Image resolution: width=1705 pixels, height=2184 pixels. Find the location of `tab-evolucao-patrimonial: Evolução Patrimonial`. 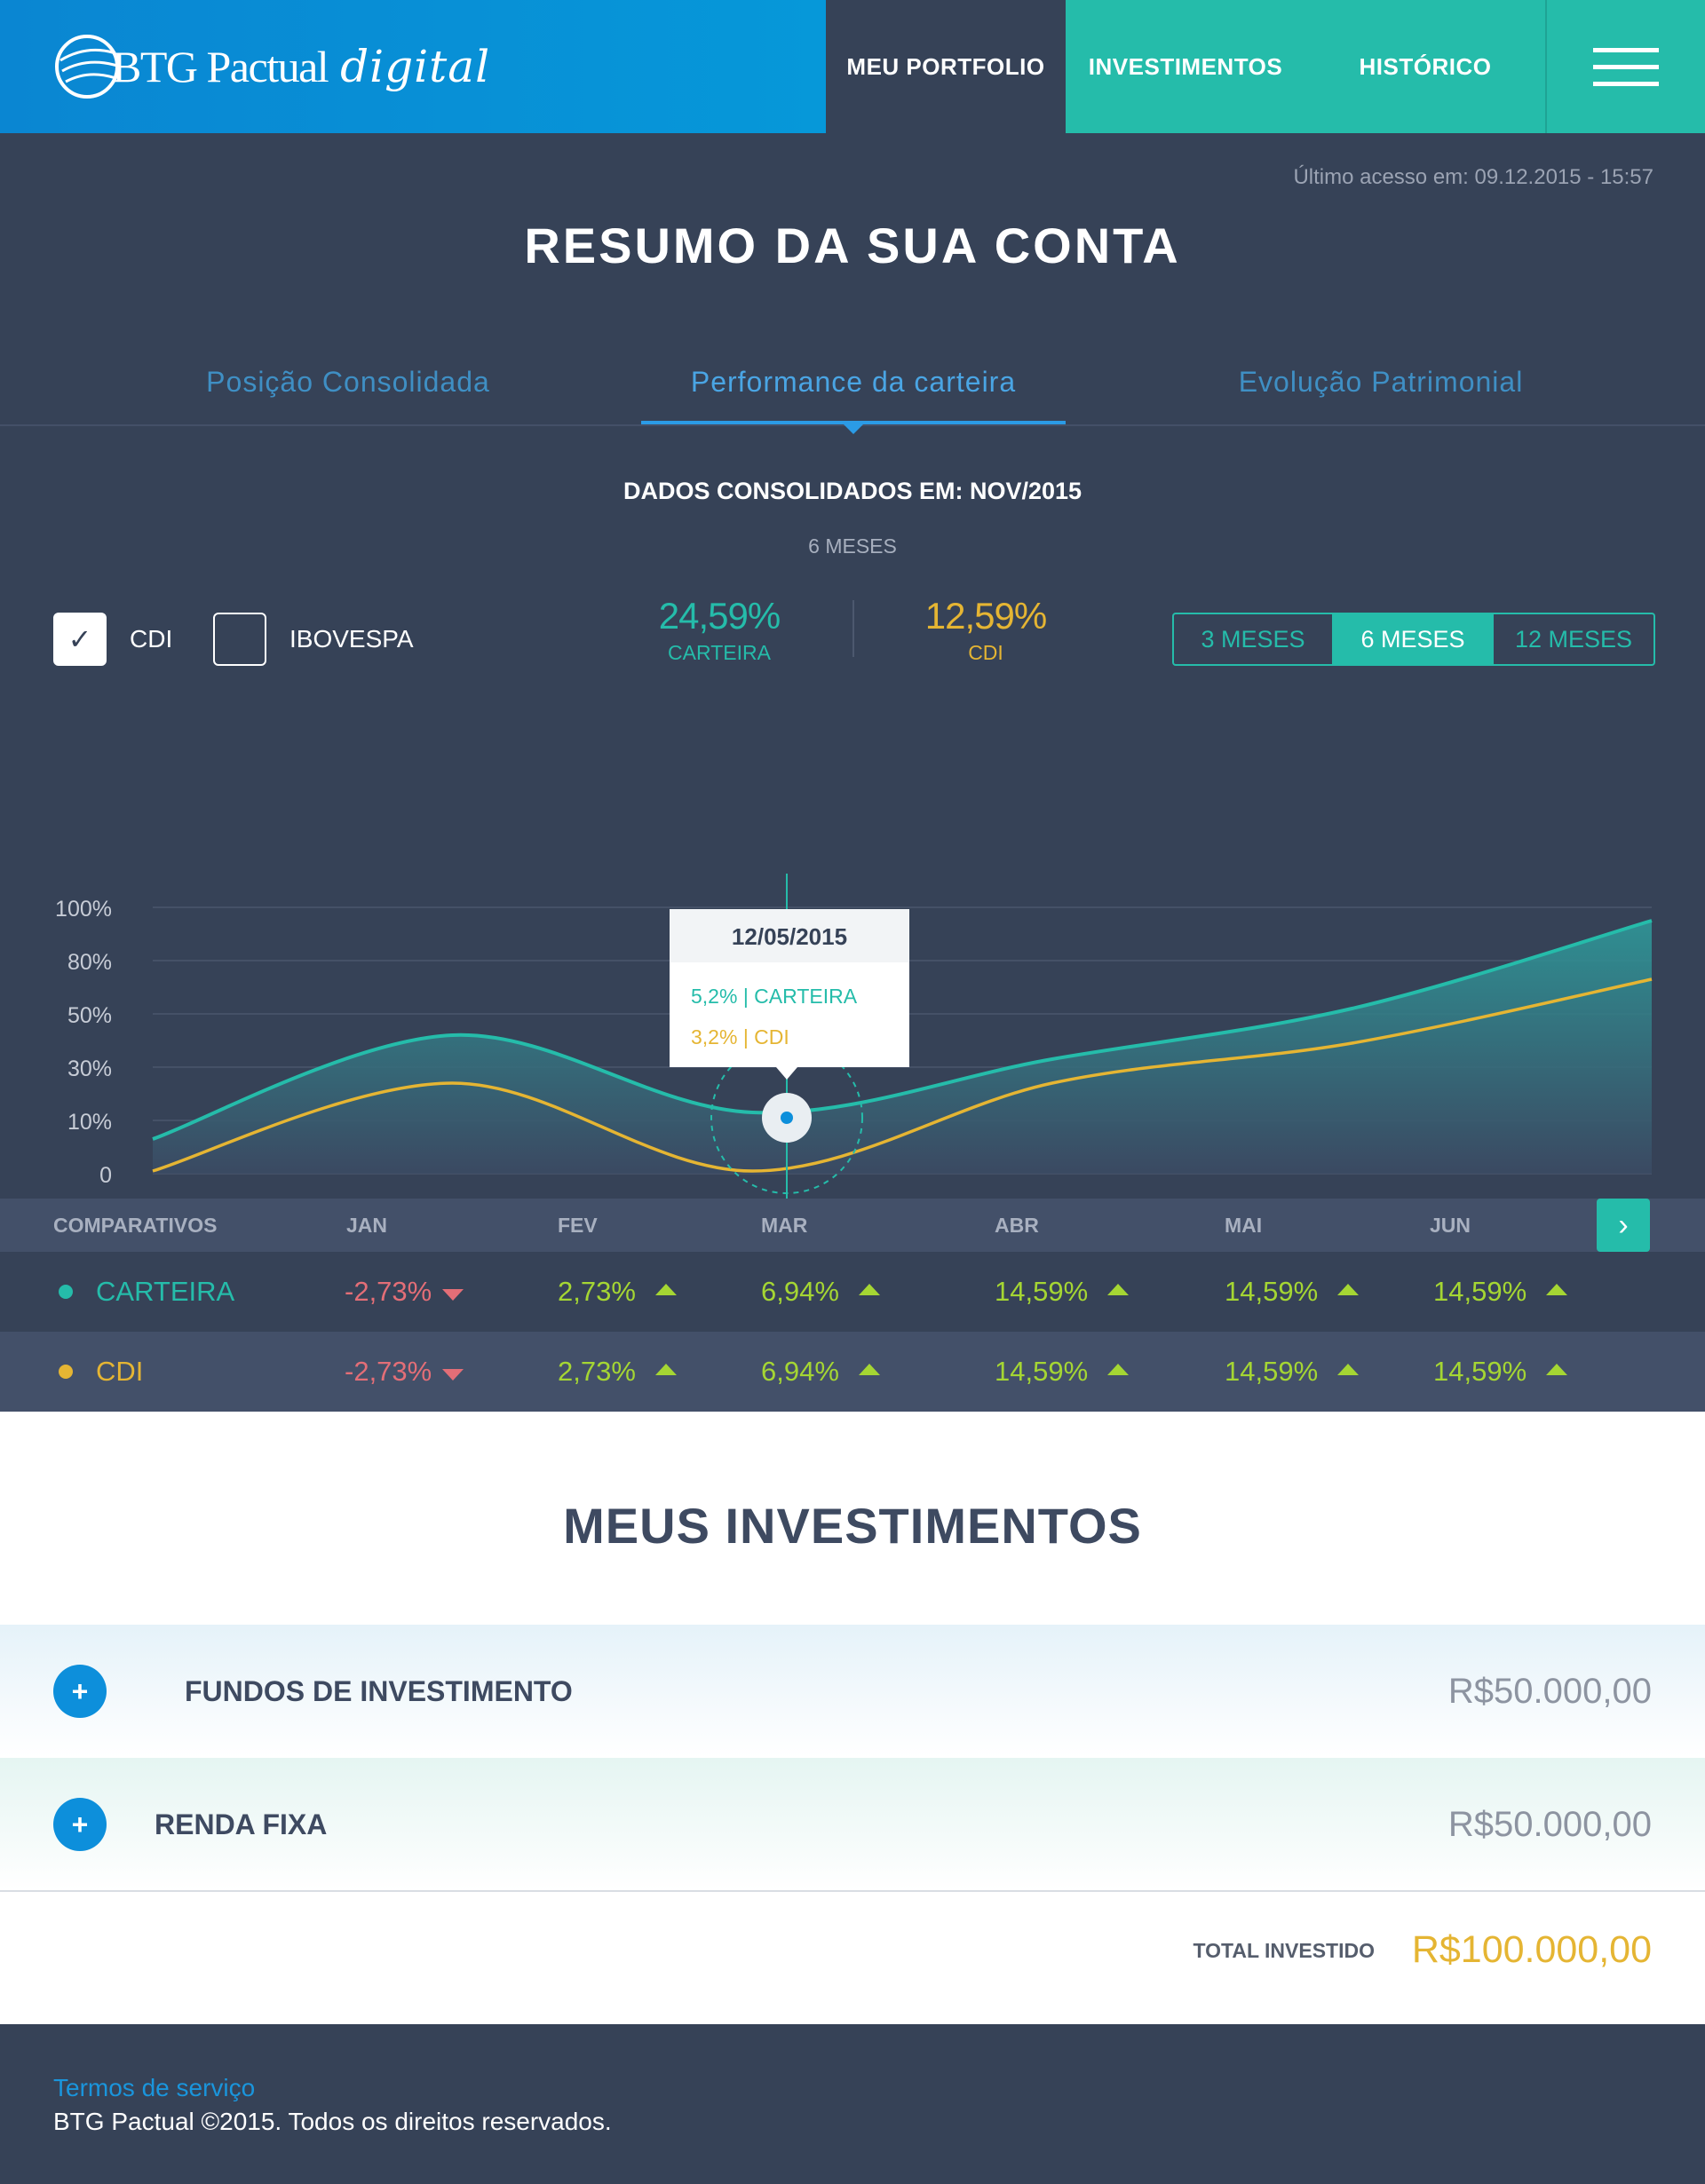

tab-evolucao-patrimonial: Evolução Patrimonial is located at coordinates (1381, 381).